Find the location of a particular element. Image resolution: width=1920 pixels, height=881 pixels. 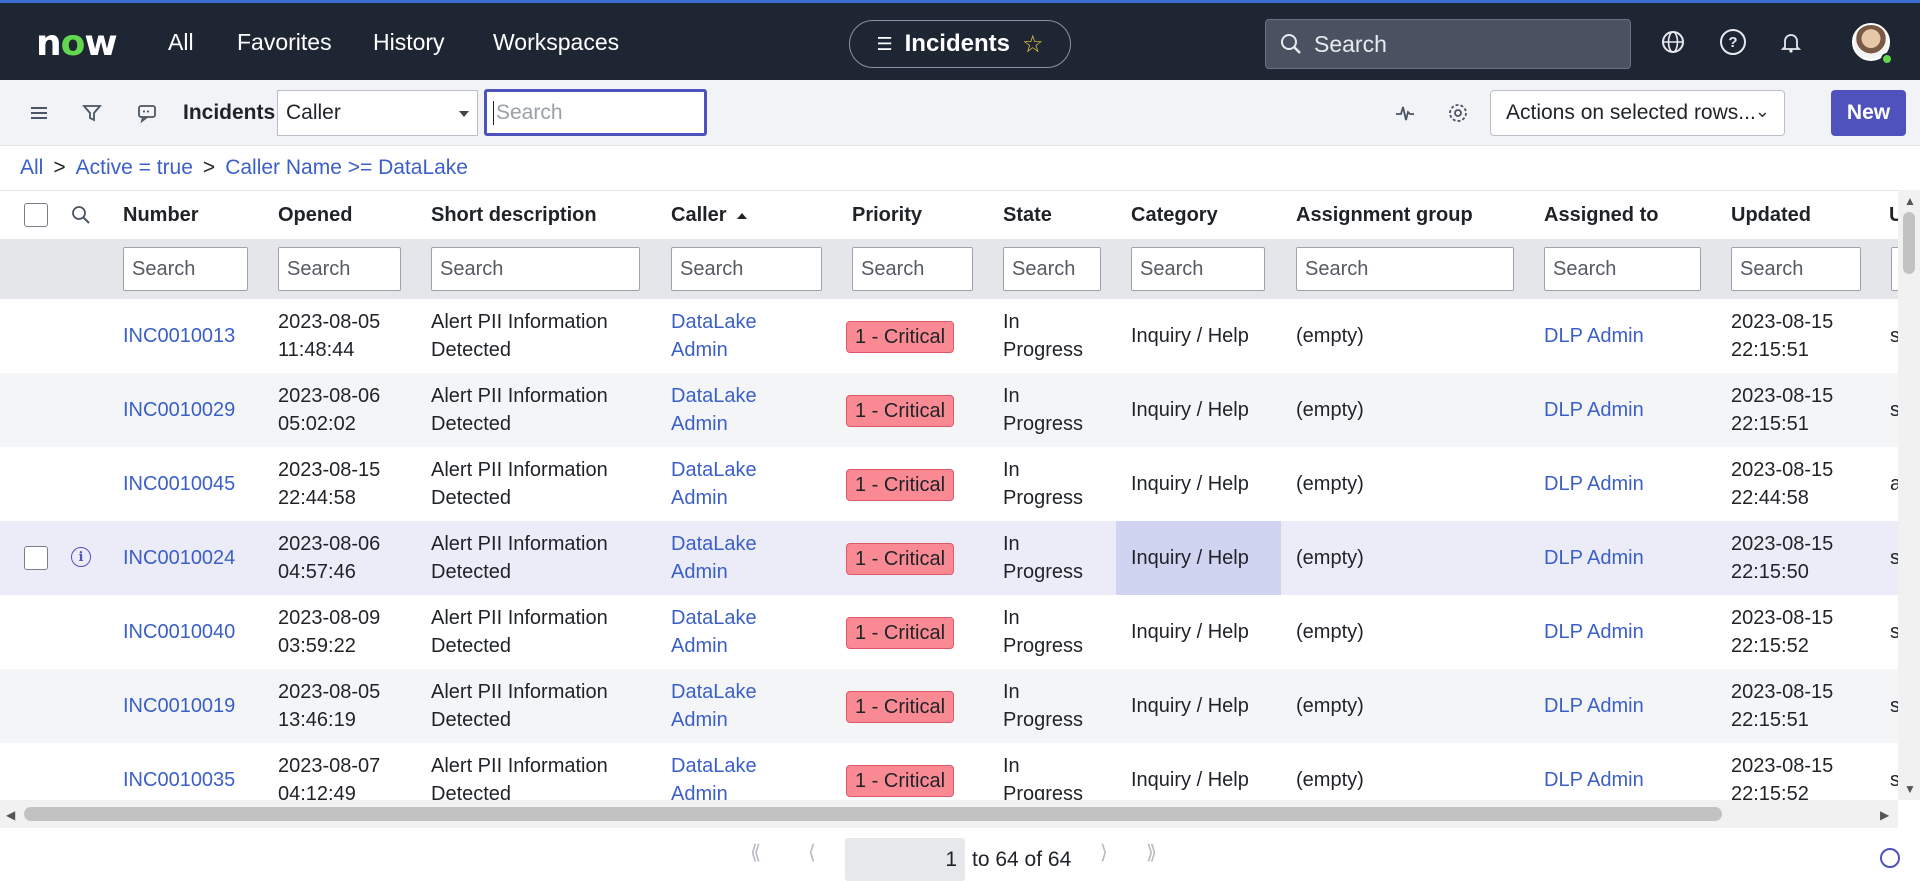

scroll-up-icon: ▲ is located at coordinates (1910, 201).